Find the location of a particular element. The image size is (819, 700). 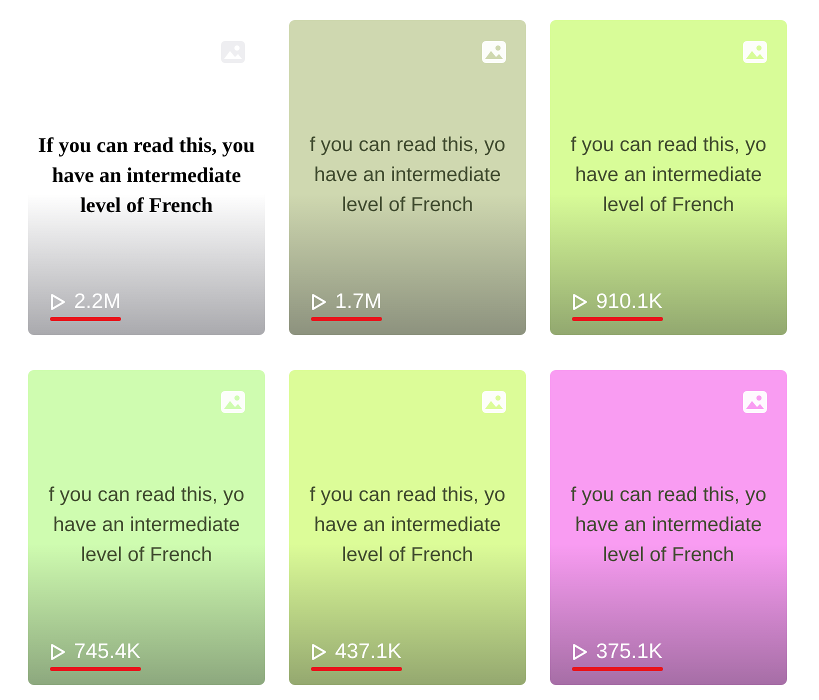

video-thumbnail: f you can read this, yo have an intermediate level of French 375.1K is located at coordinates (668, 527).